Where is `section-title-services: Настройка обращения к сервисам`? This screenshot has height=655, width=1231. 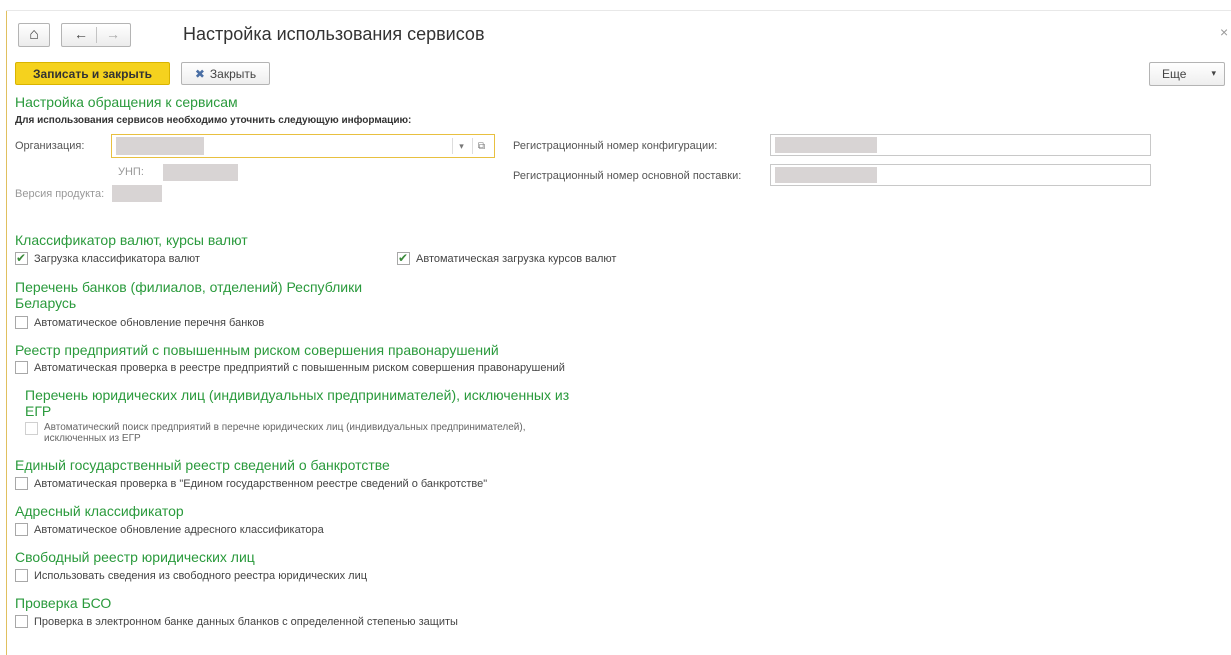 section-title-services: Настройка обращения к сервисам is located at coordinates (126, 102).